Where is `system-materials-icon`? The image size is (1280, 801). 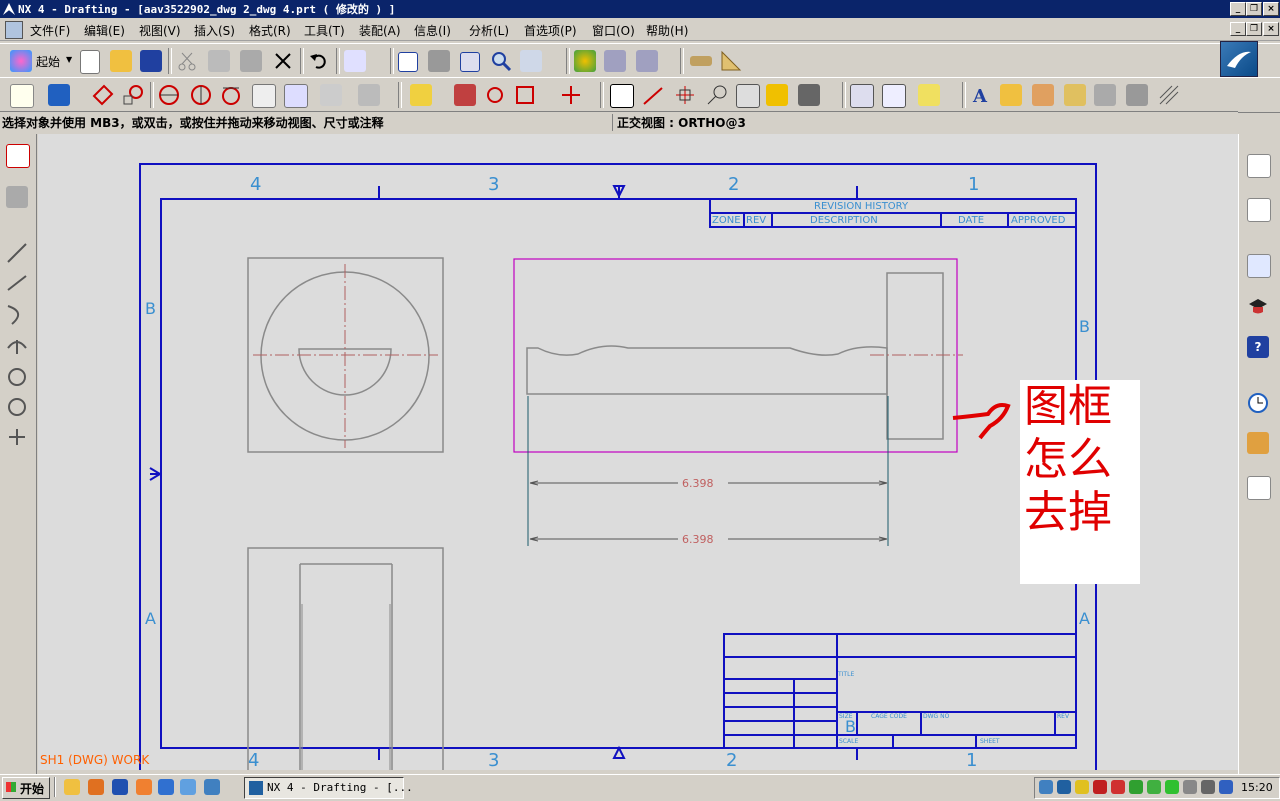 system-materials-icon is located at coordinates (1259, 488).